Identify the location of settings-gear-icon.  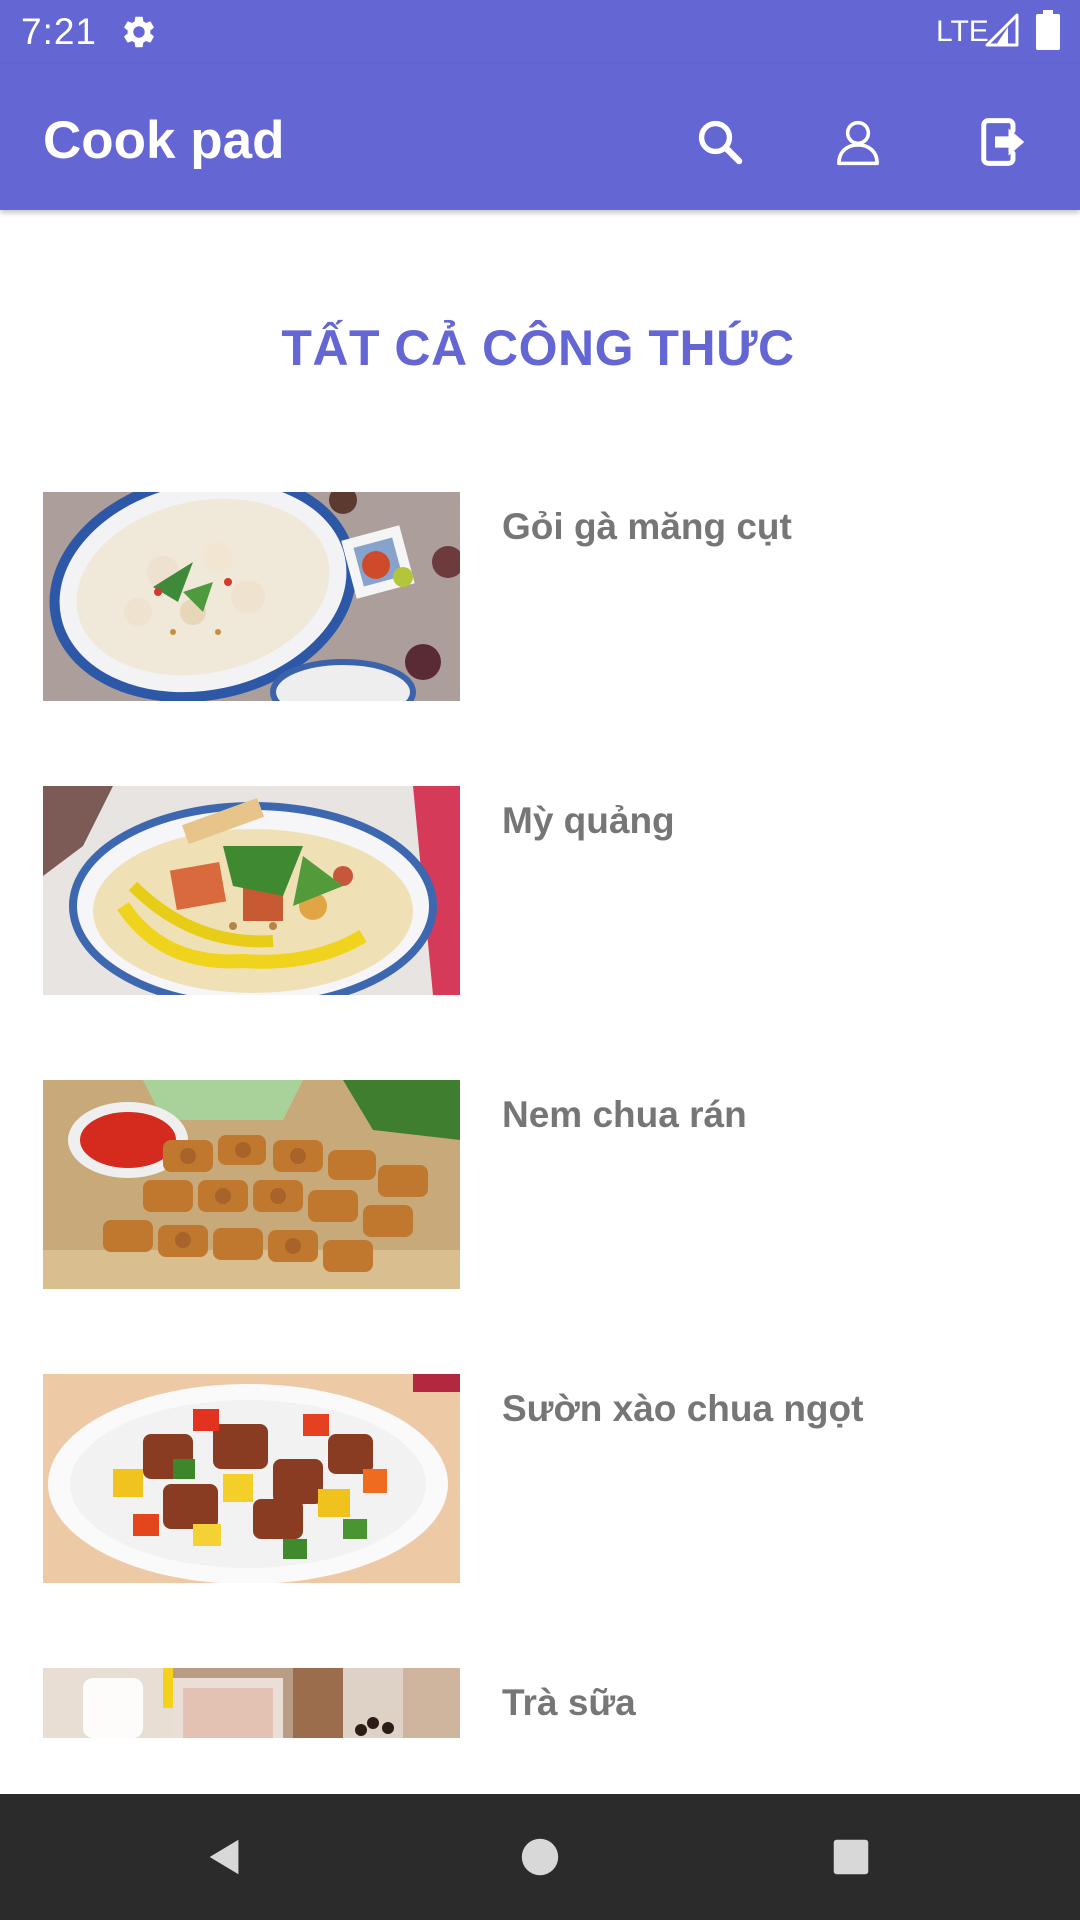
(139, 32).